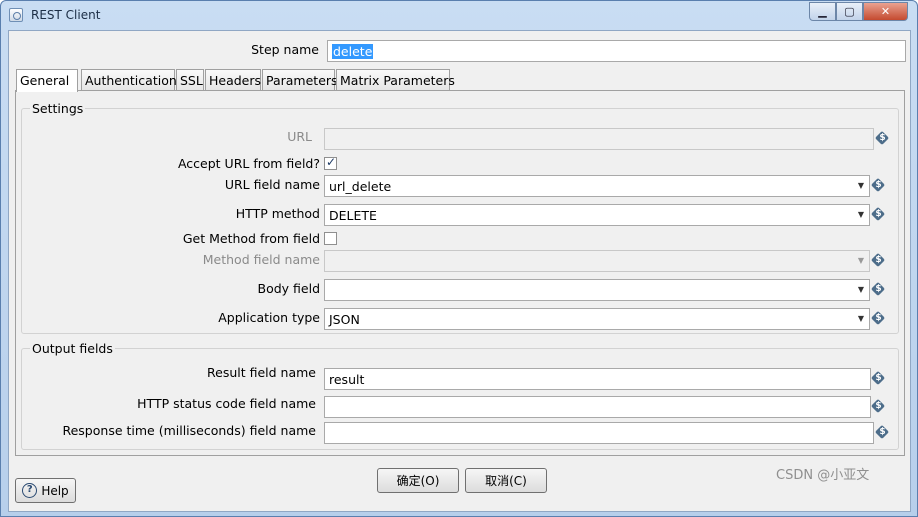 Image resolution: width=918 pixels, height=517 pixels. I want to click on http-status-code-input, so click(597, 407).